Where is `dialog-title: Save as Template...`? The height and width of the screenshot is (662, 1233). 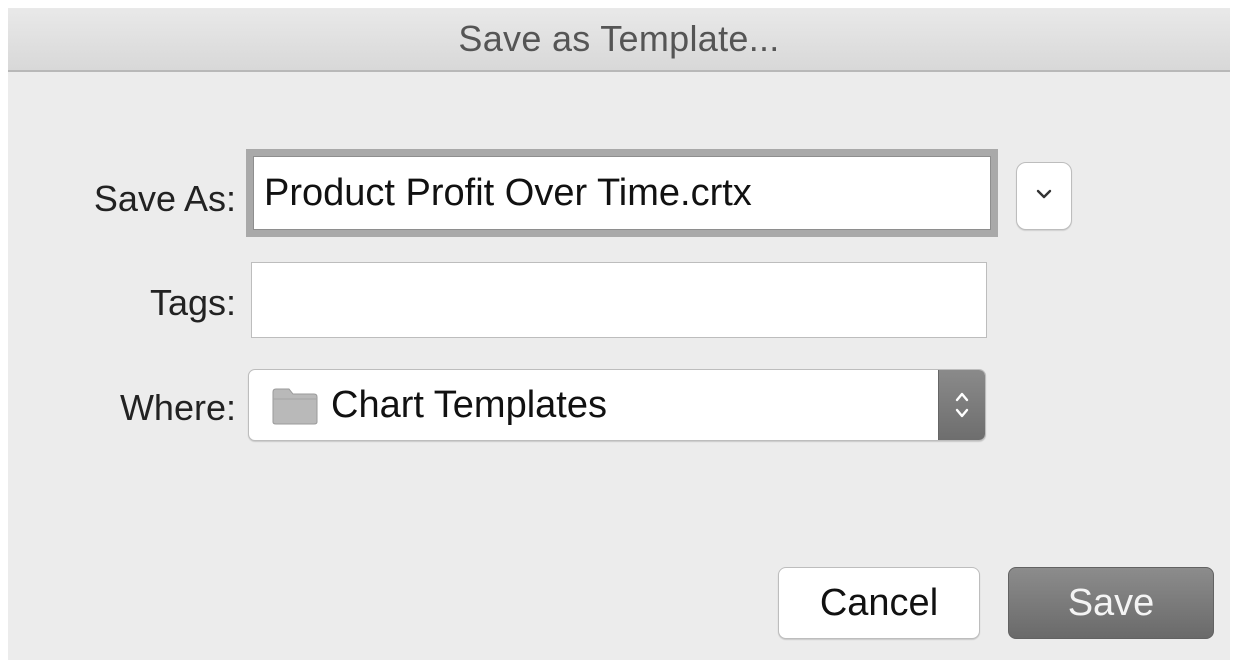 dialog-title: Save as Template... is located at coordinates (619, 38).